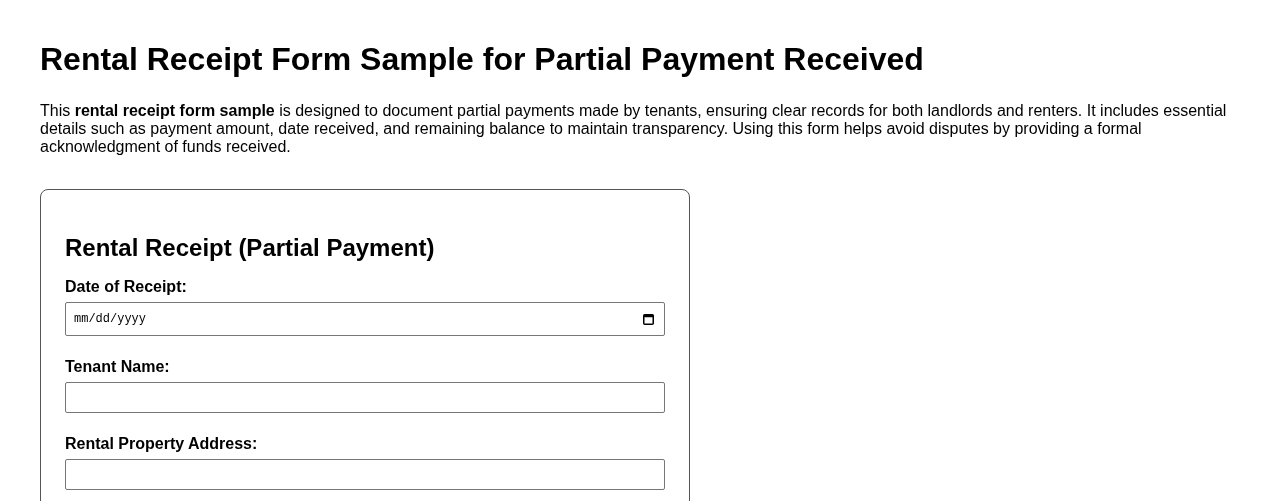 This screenshot has width=1278, height=501. Describe the element at coordinates (118, 367) in the screenshot. I see `field-label: Tenant Name:` at that location.